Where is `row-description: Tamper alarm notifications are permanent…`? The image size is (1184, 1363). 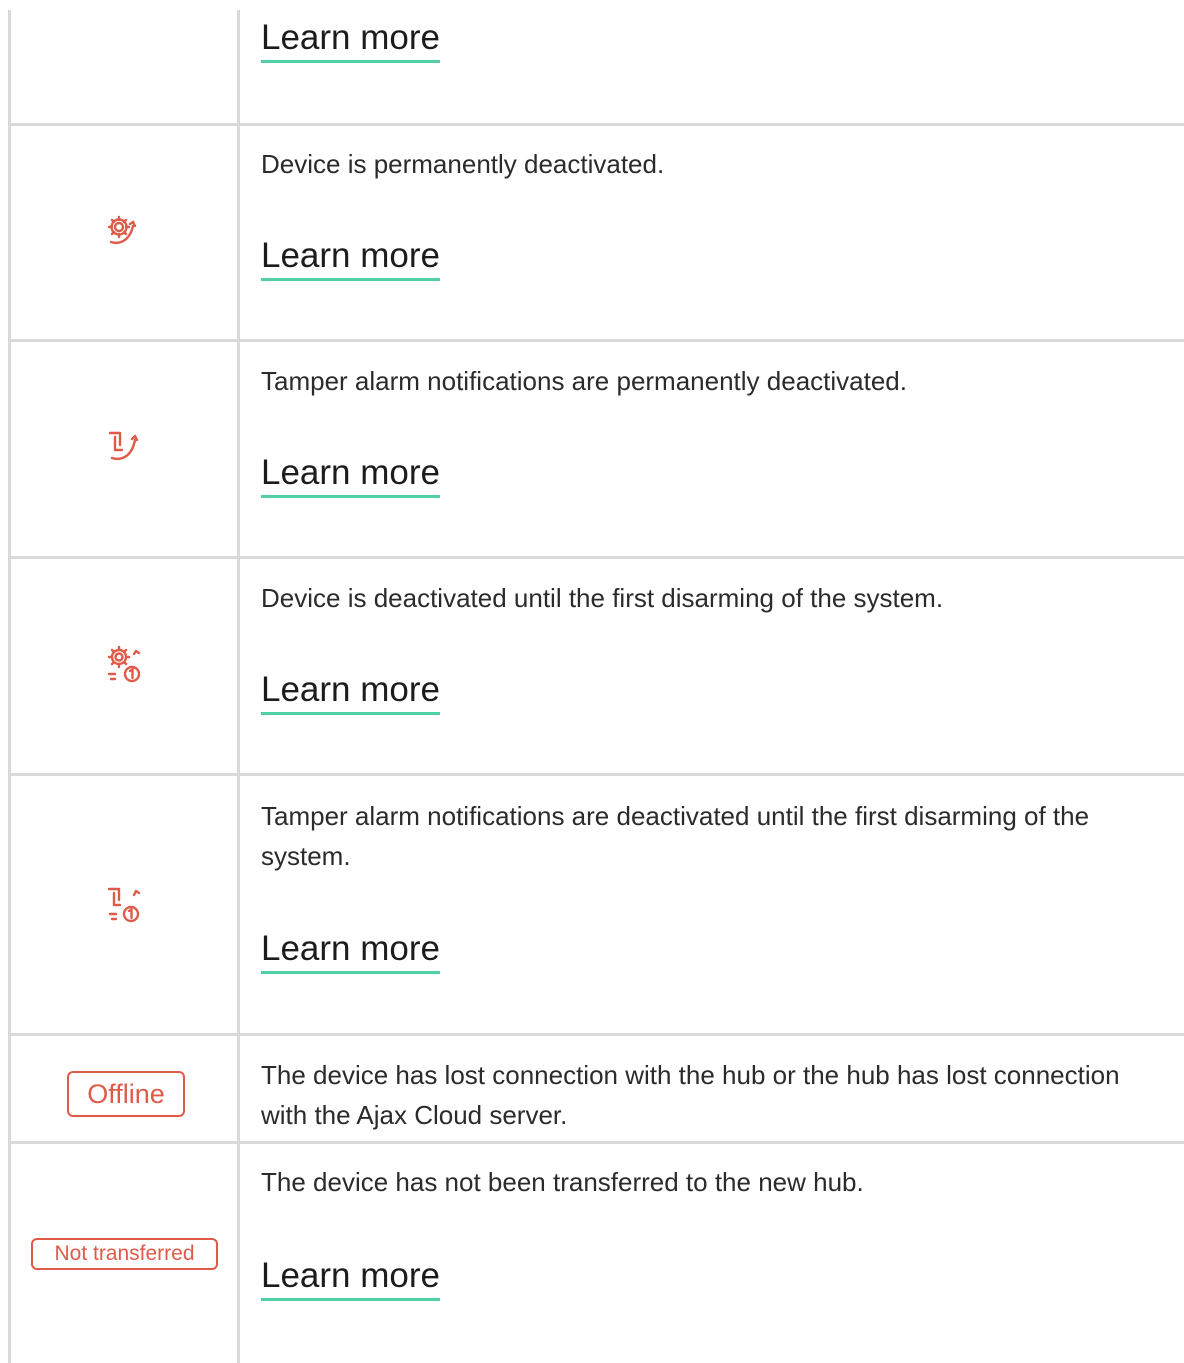 row-description: Tamper alarm notifications are permanent… is located at coordinates (584, 381).